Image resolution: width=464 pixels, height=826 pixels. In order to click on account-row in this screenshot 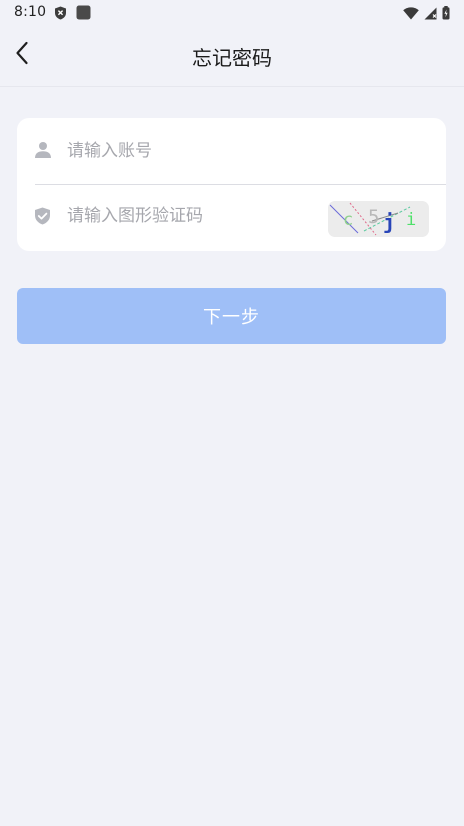, I will do `click(231, 151)`.